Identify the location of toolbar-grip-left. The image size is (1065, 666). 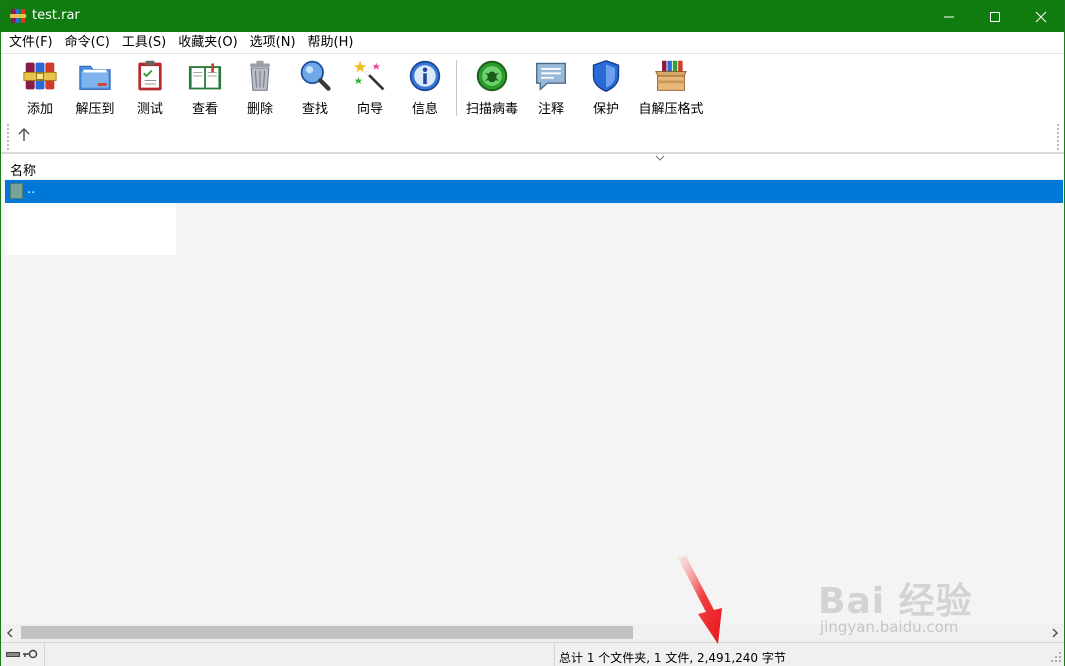
(8, 137).